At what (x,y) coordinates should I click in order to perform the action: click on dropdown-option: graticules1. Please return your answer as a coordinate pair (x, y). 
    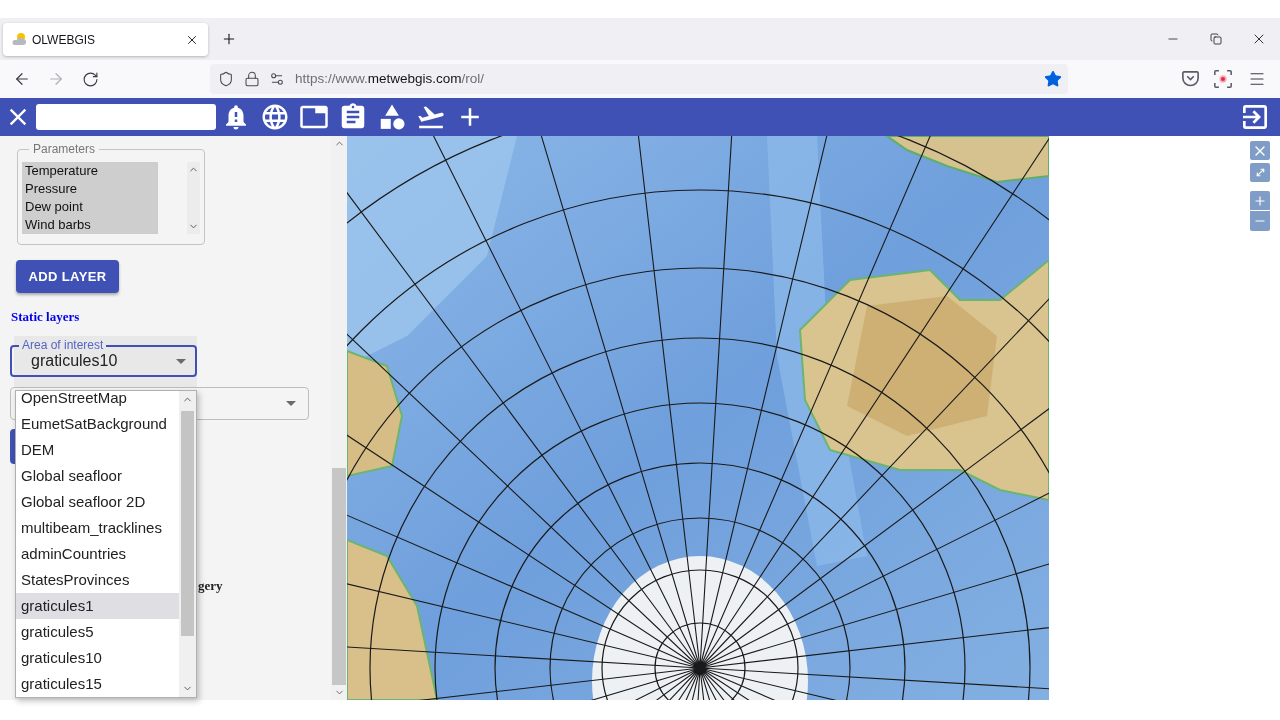
    Looking at the image, I should click on (97, 606).